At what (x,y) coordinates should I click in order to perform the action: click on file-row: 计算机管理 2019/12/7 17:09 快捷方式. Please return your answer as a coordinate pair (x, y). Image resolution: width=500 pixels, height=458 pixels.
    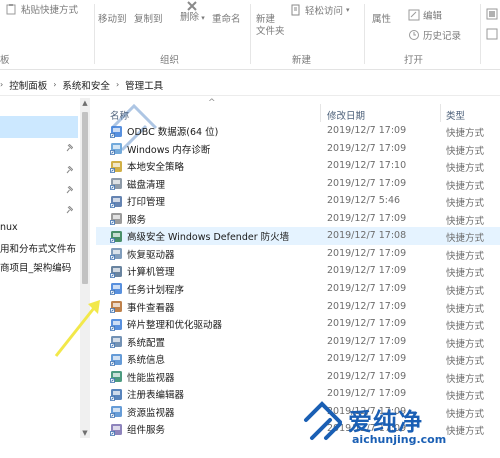
    Looking at the image, I should click on (298, 271).